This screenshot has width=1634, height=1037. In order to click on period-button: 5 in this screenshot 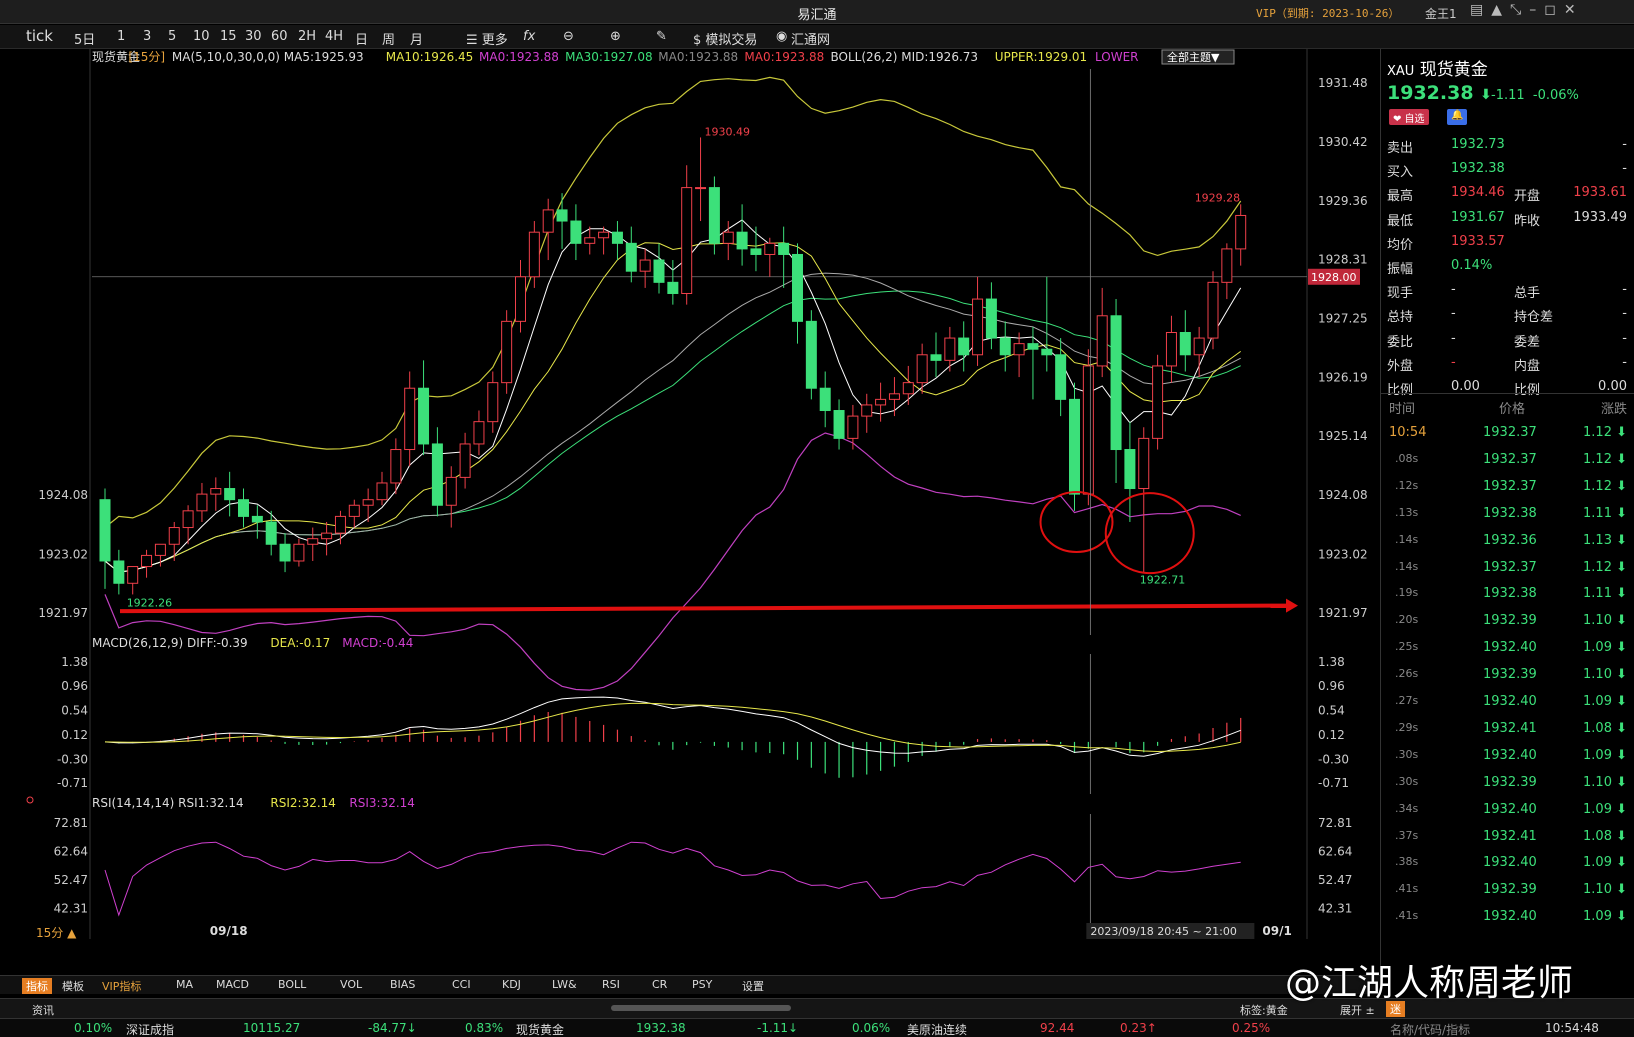, I will do `click(172, 36)`.